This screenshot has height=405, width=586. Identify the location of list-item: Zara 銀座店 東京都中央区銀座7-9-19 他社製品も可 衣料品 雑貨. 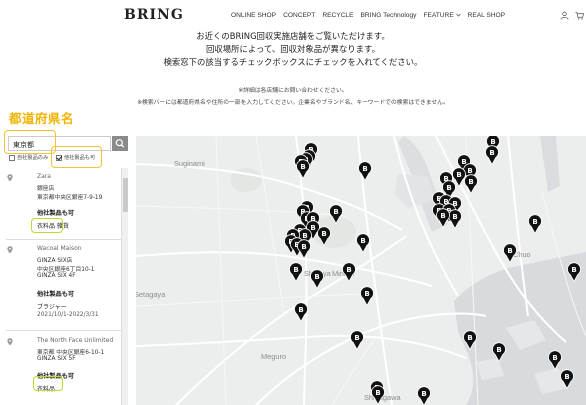
(63, 208).